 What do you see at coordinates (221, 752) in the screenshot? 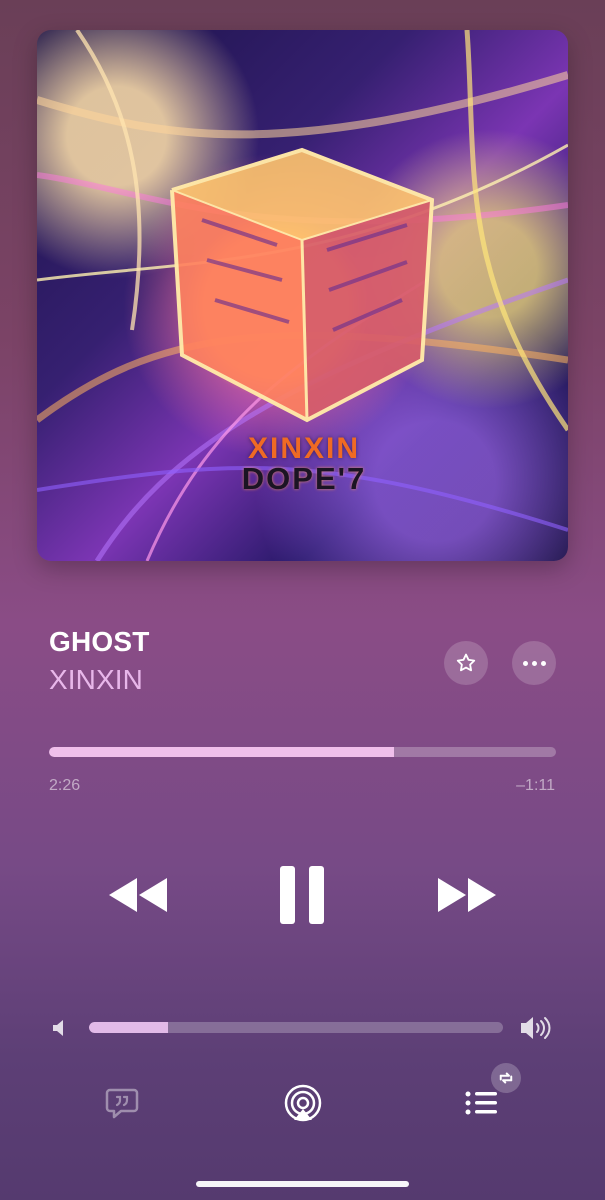
I see `progress-fill` at bounding box center [221, 752].